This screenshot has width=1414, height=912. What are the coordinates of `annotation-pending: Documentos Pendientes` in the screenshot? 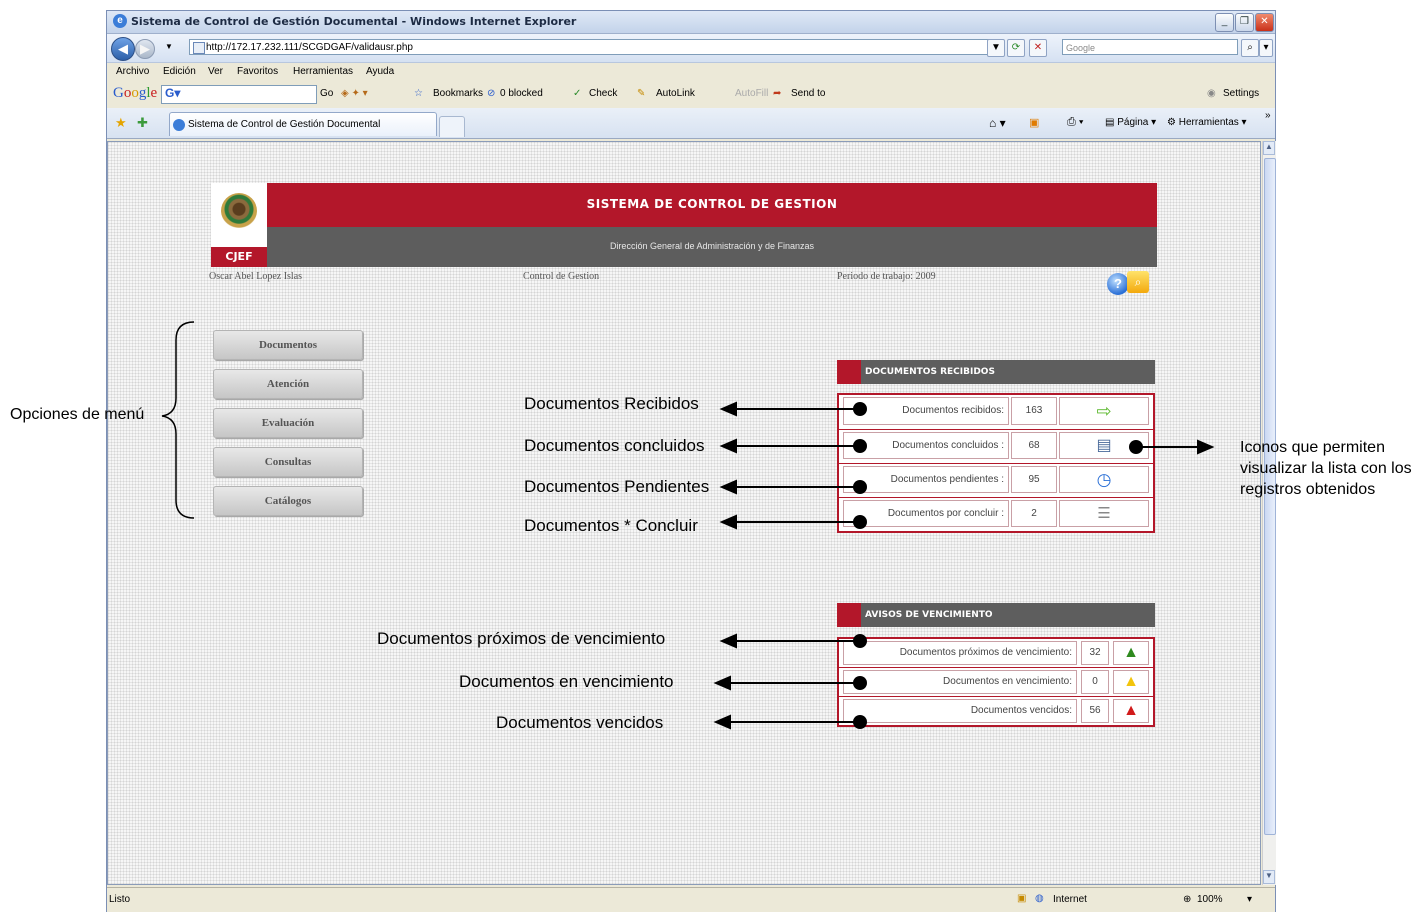 It's located at (617, 486).